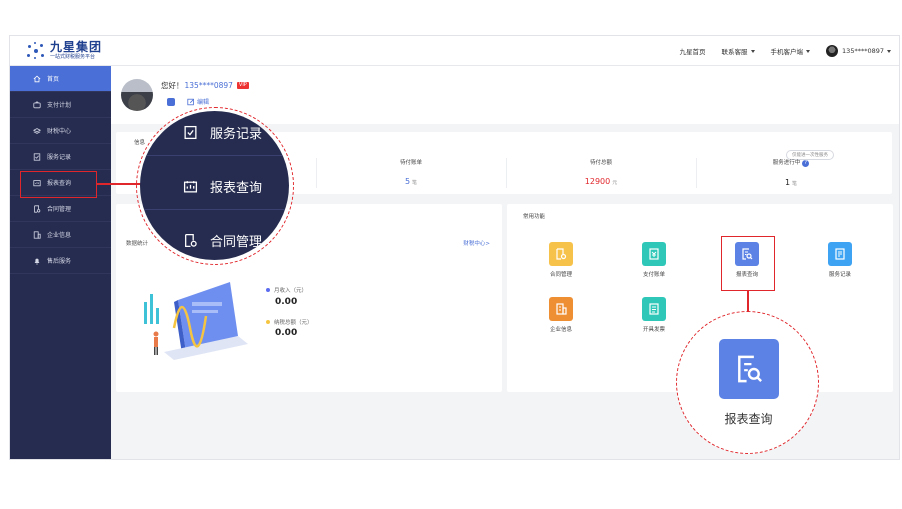  I want to click on highlight-func-report, so click(748, 263).